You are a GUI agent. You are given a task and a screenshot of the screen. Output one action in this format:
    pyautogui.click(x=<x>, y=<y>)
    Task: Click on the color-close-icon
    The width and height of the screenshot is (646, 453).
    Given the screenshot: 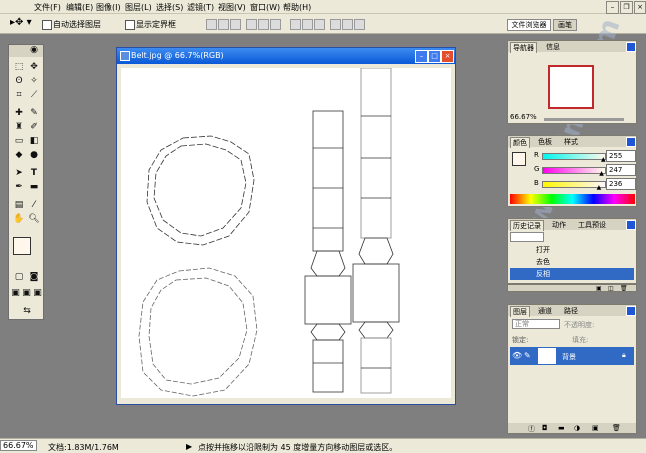 What is the action you would take?
    pyautogui.click(x=631, y=142)
    